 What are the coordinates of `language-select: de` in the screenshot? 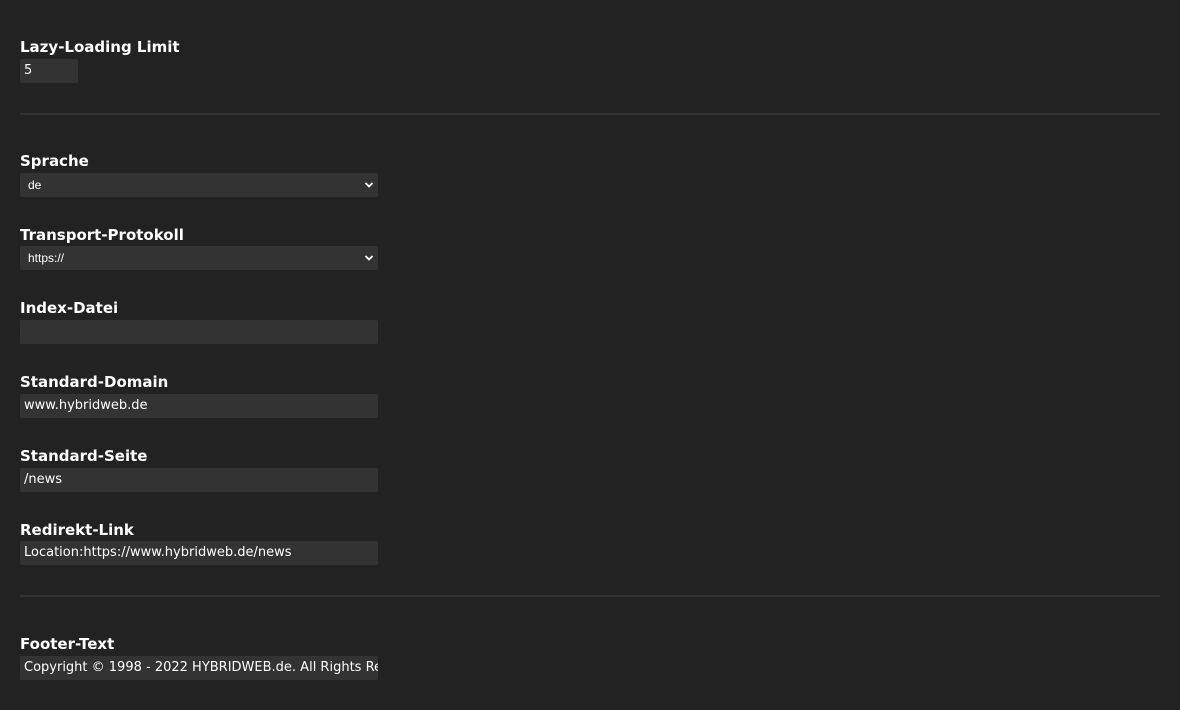 It's located at (199, 185).